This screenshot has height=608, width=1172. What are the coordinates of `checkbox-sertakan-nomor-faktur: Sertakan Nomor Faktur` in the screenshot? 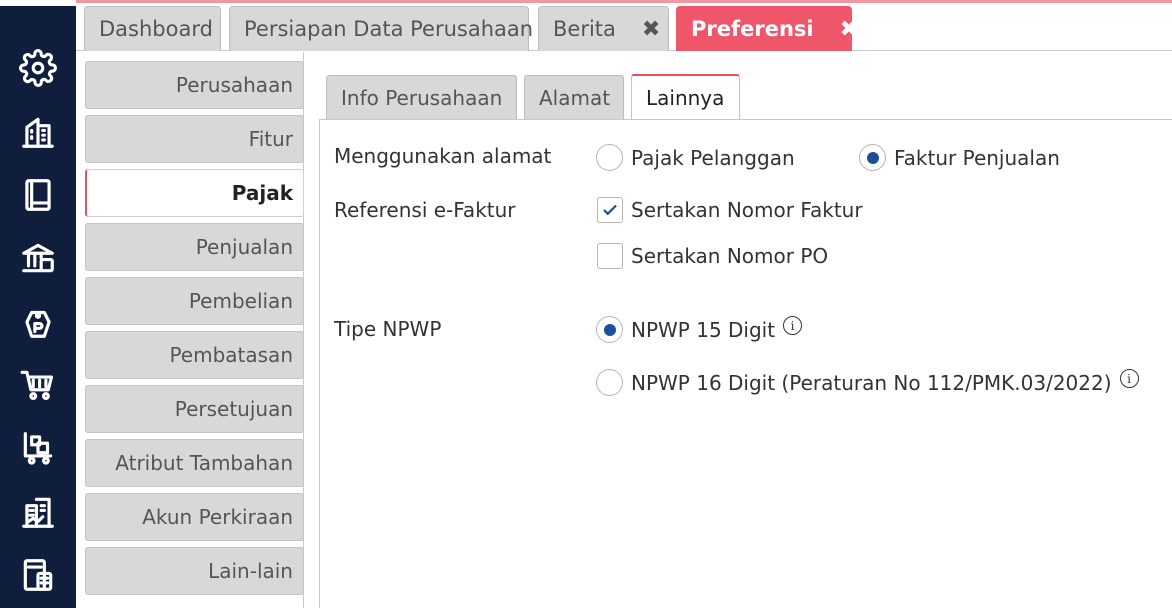 It's located at (730, 210).